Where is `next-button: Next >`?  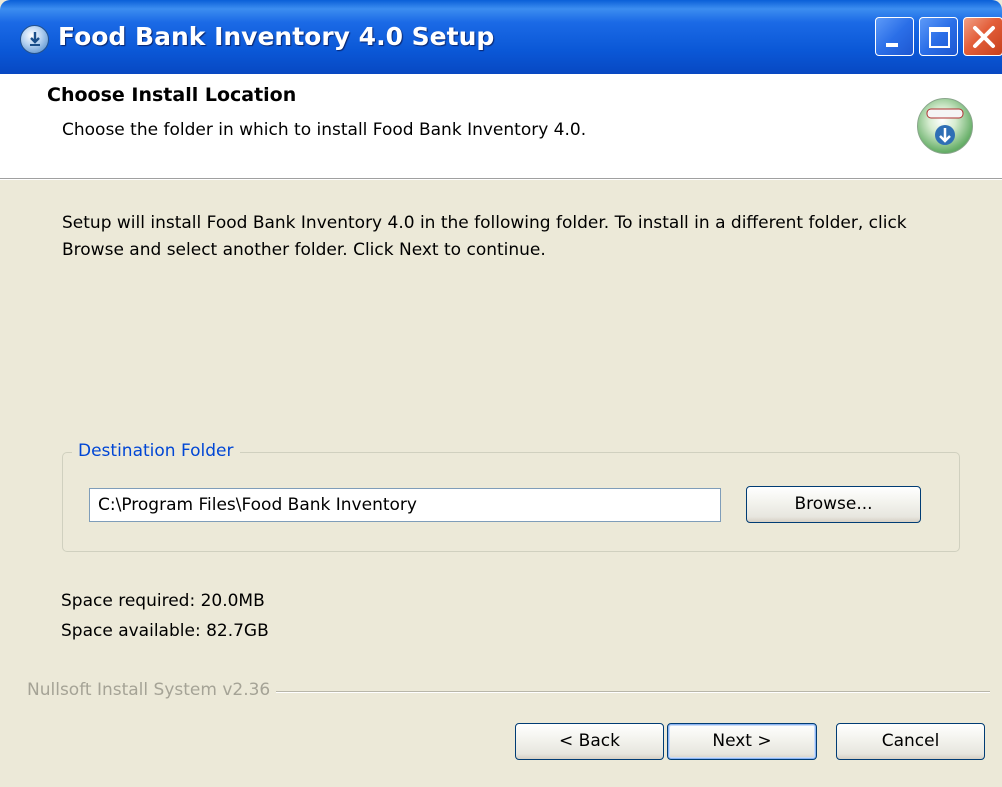 next-button: Next > is located at coordinates (742, 741).